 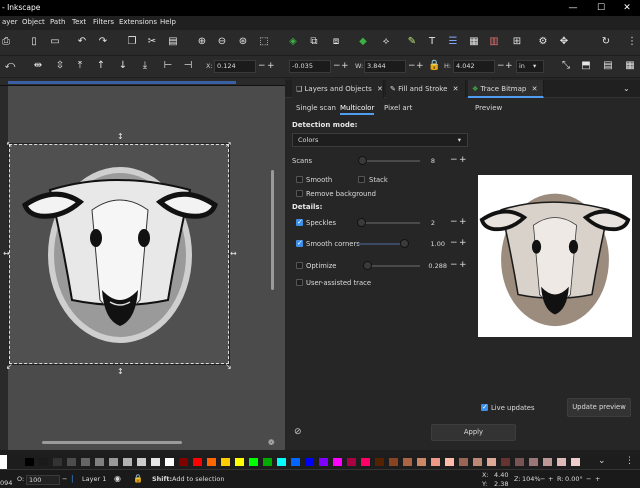 What do you see at coordinates (43, 480) in the screenshot?
I see `opacity-field: 100` at bounding box center [43, 480].